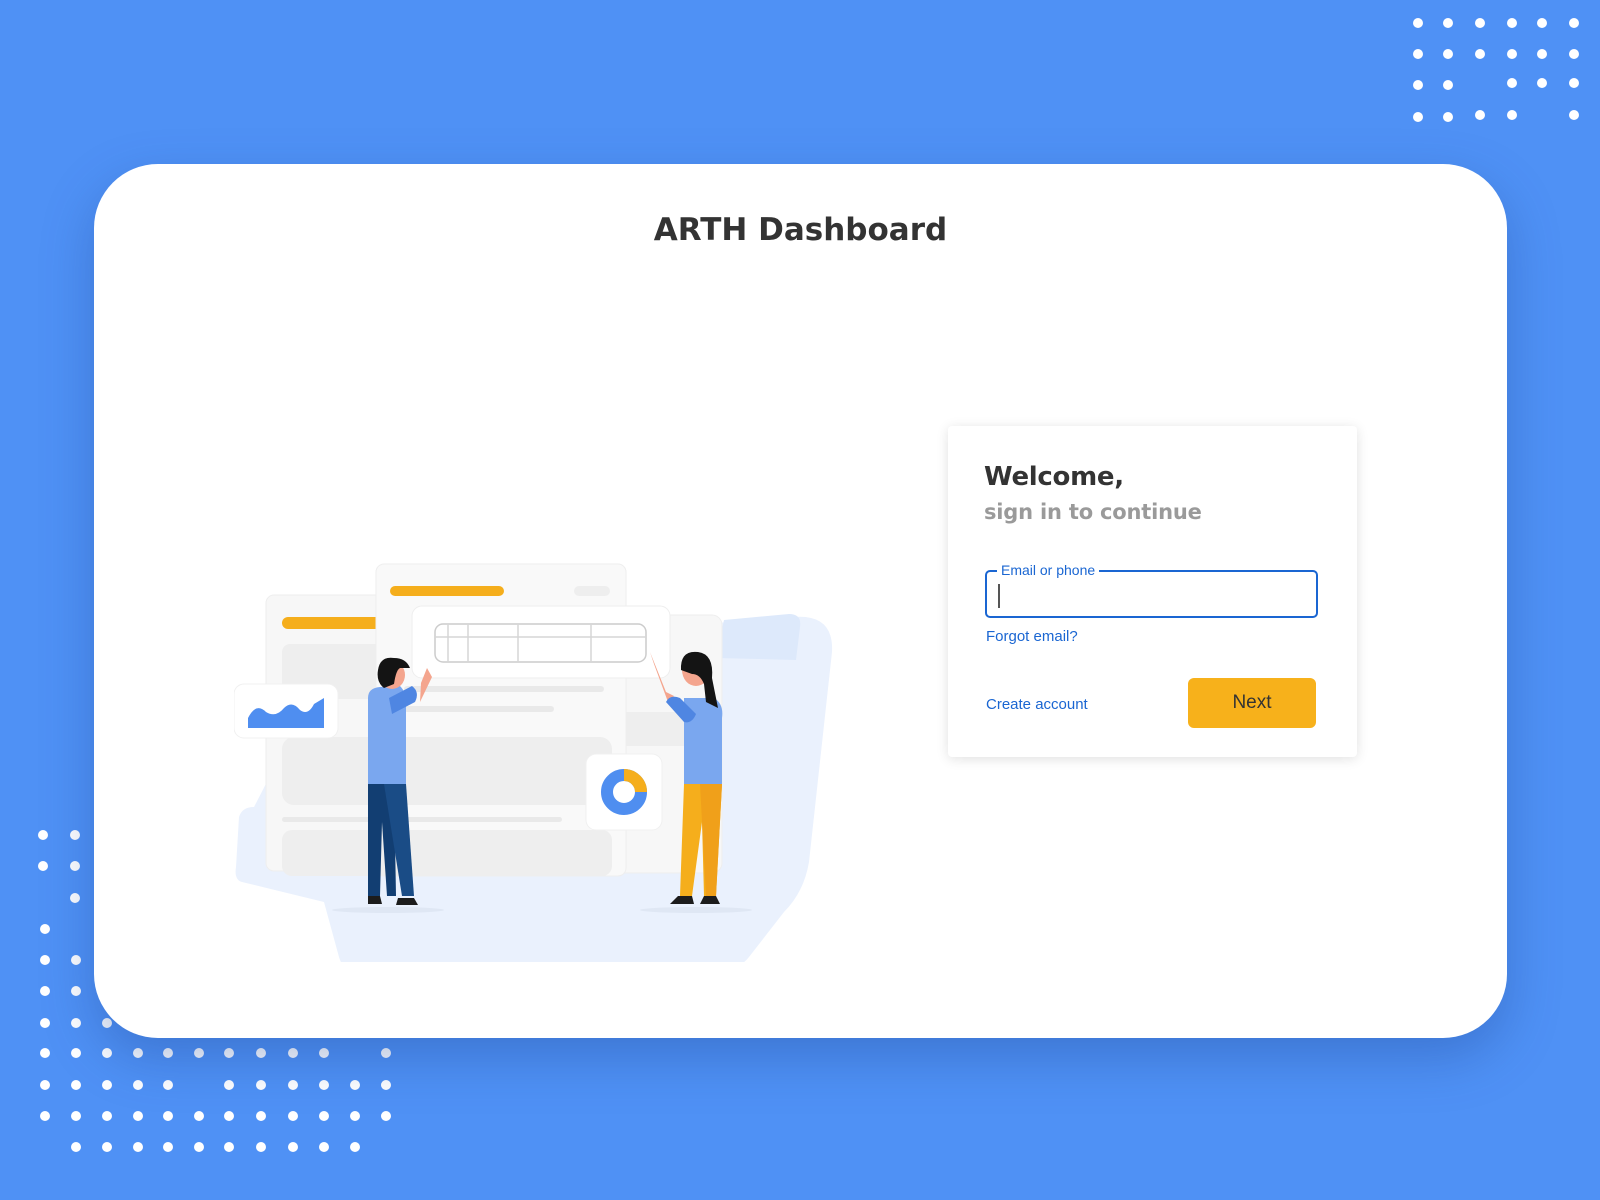 The width and height of the screenshot is (1600, 1200). Describe the element at coordinates (1151, 596) in the screenshot. I see `email-input` at that location.